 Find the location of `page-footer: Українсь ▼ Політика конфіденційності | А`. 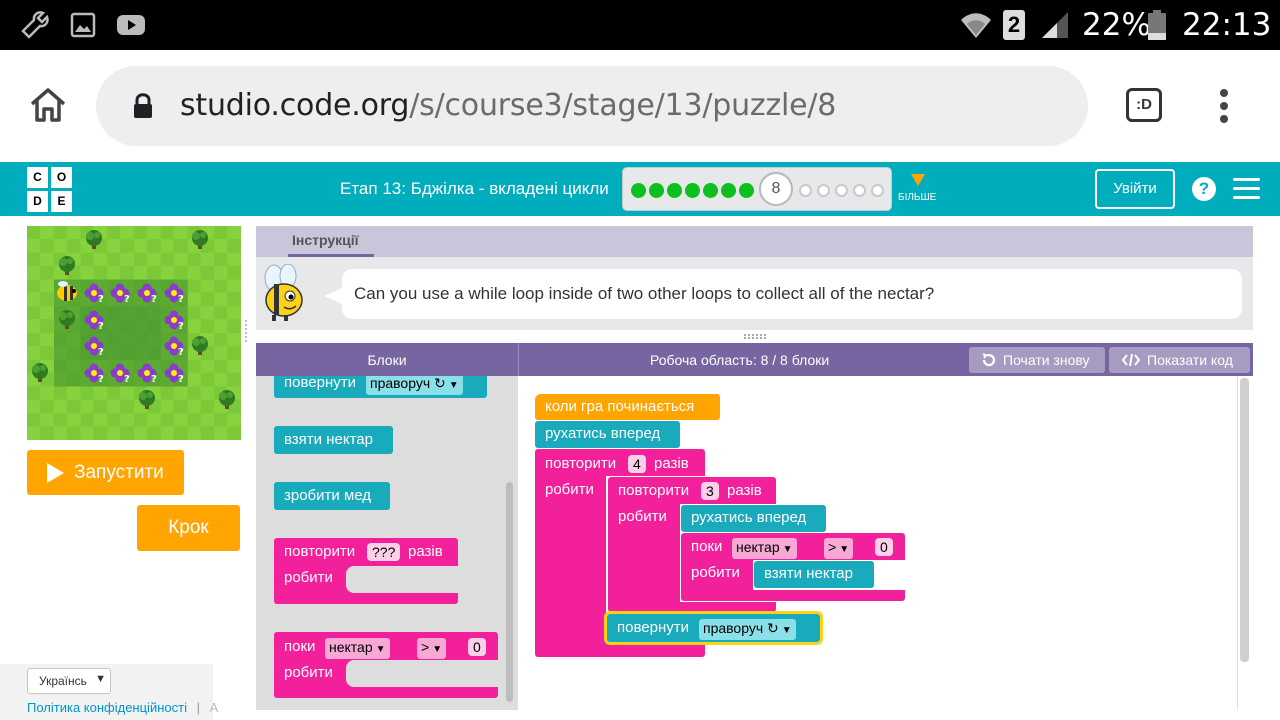

page-footer: Українсь ▼ Політика конфіденційності | А is located at coordinates (109, 692).